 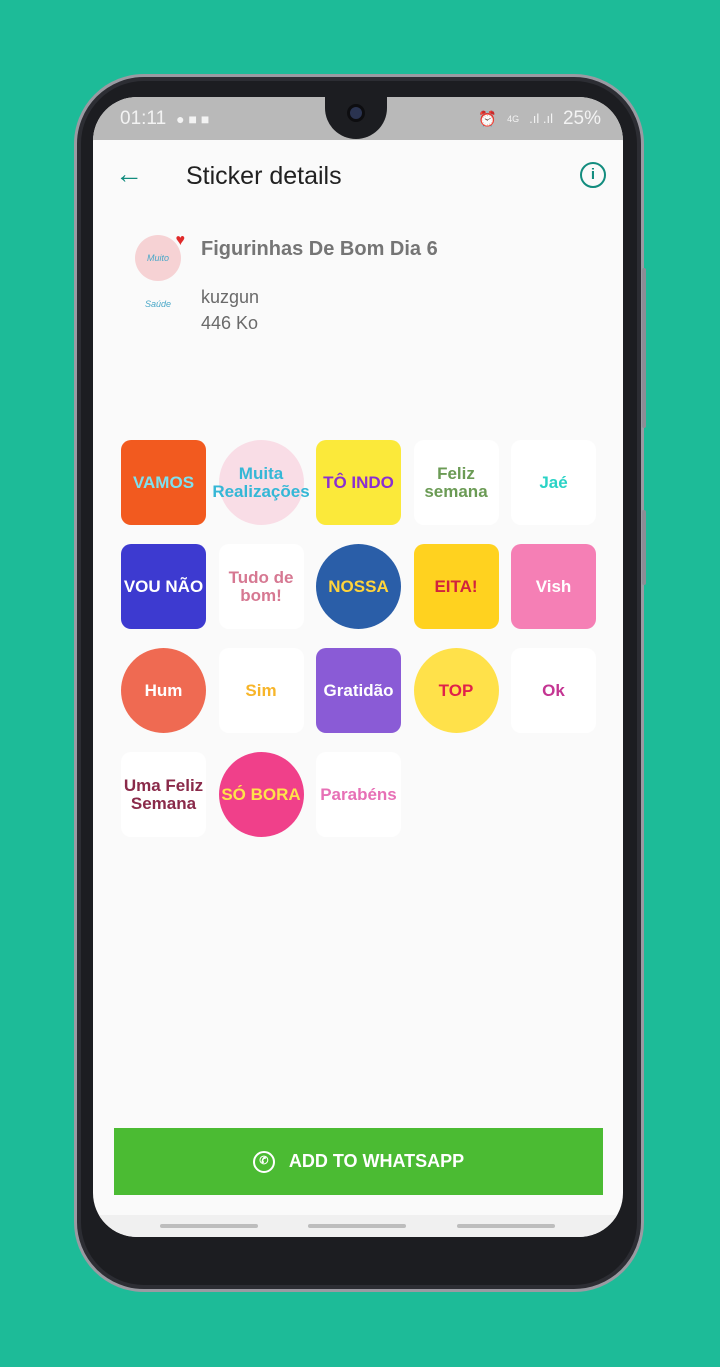 I want to click on sticker-text: TOP, so click(x=456, y=690).